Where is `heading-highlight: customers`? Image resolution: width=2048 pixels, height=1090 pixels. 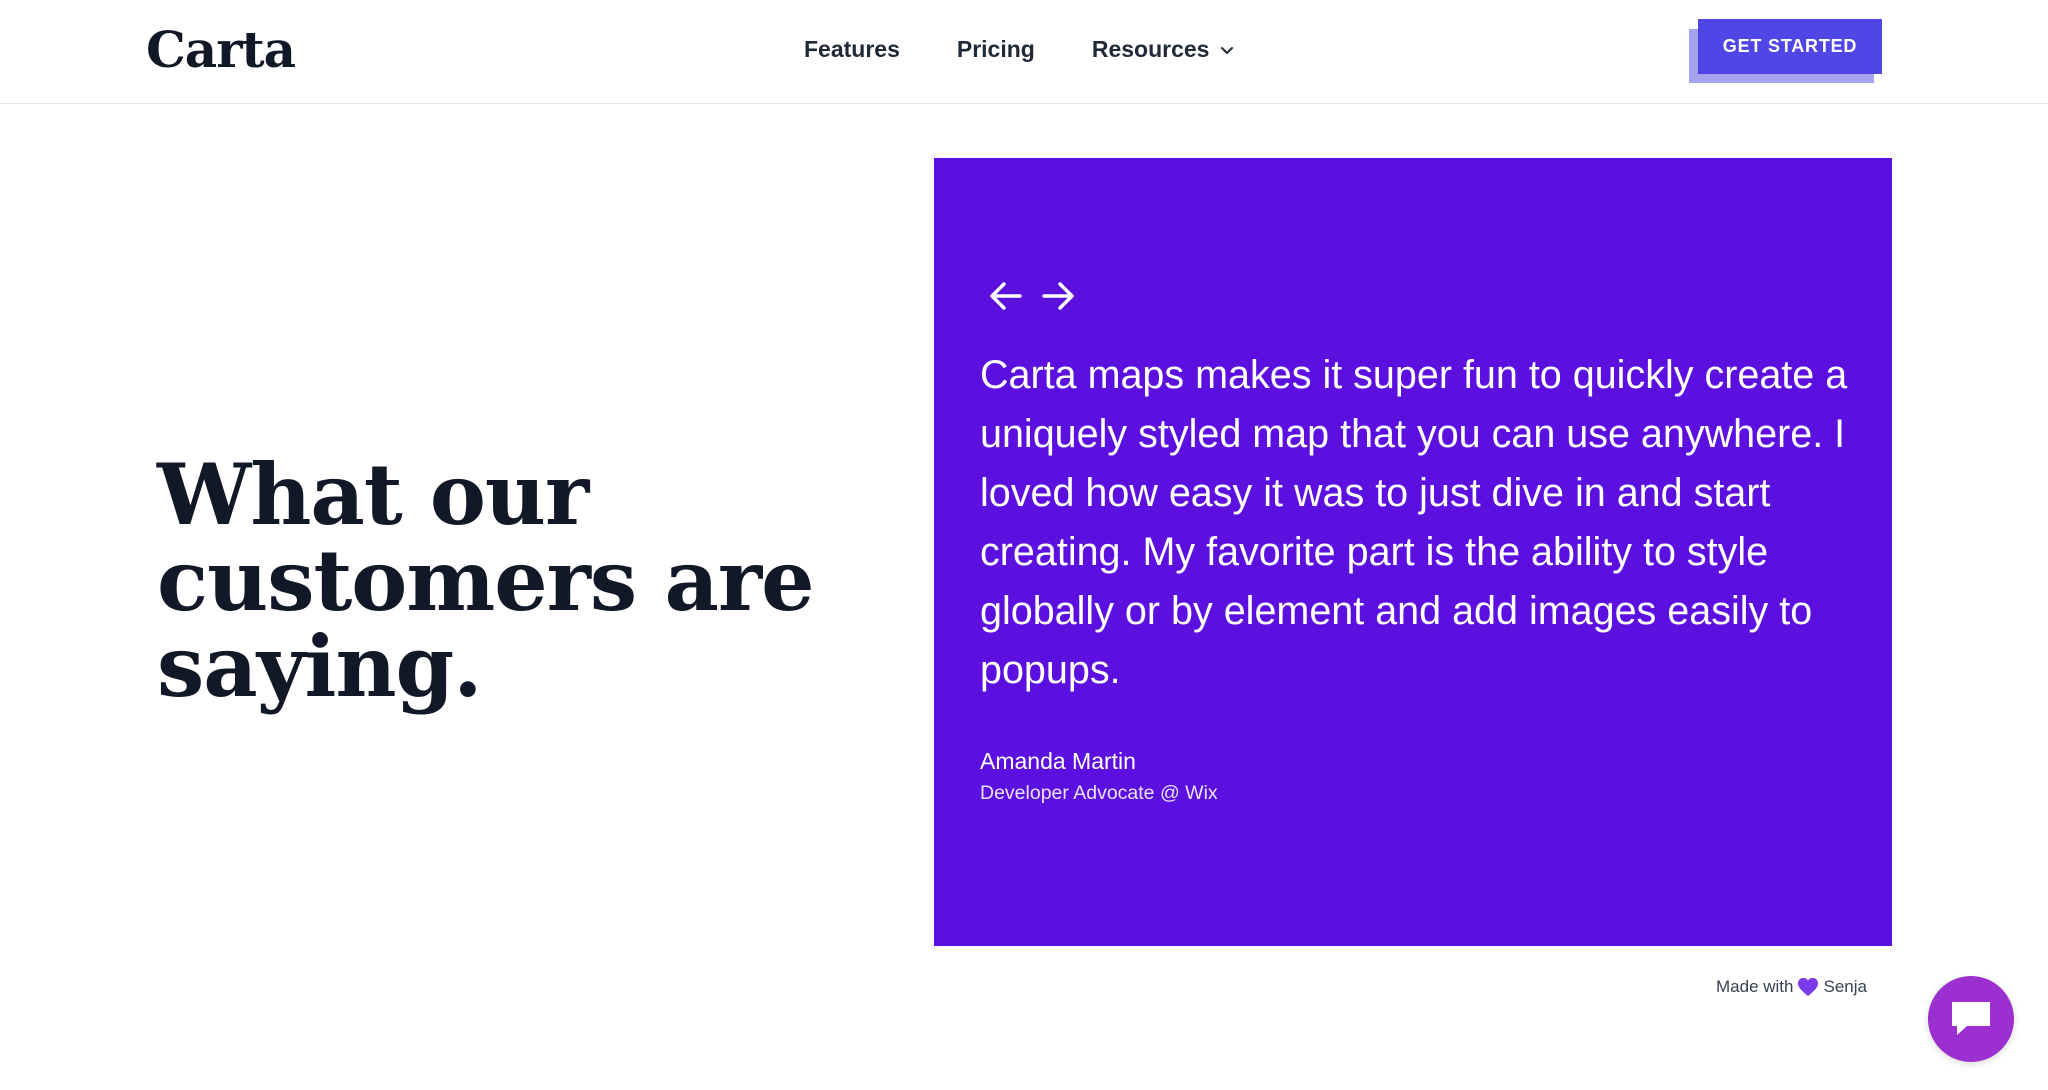
heading-highlight: customers is located at coordinates (398, 580).